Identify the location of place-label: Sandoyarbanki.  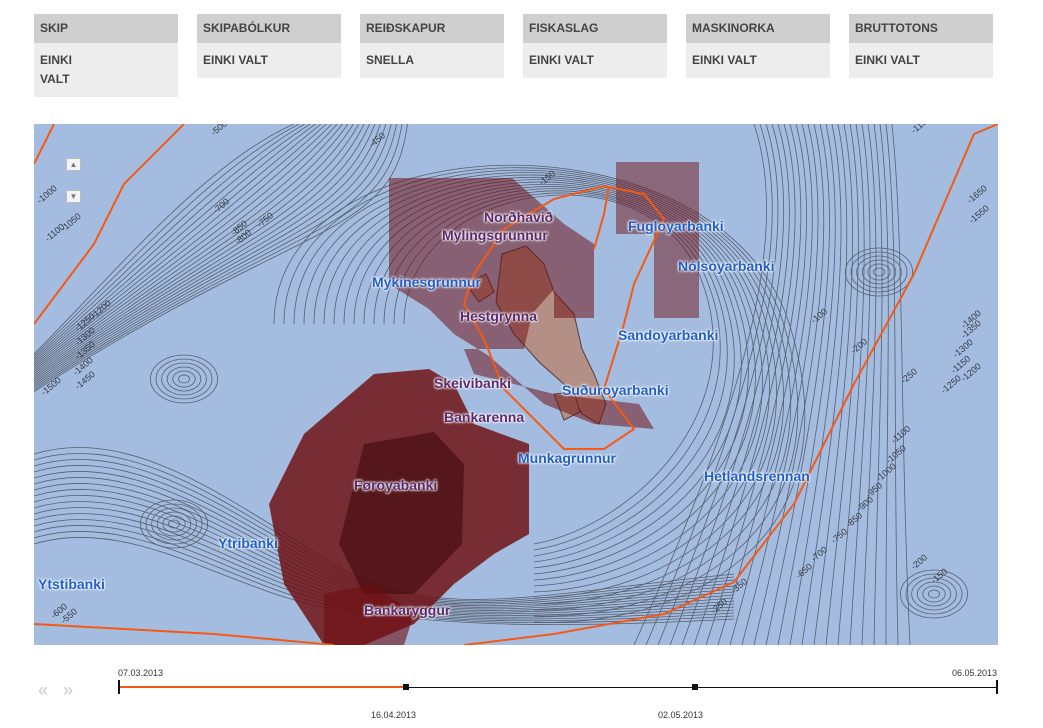
(668, 335).